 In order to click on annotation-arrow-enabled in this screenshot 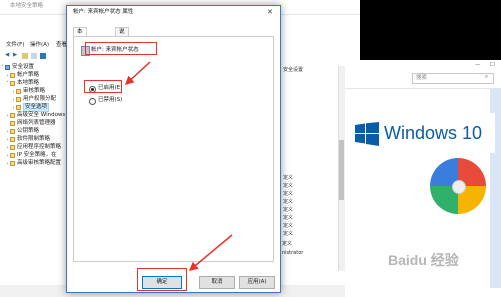, I will do `click(137, 73)`.